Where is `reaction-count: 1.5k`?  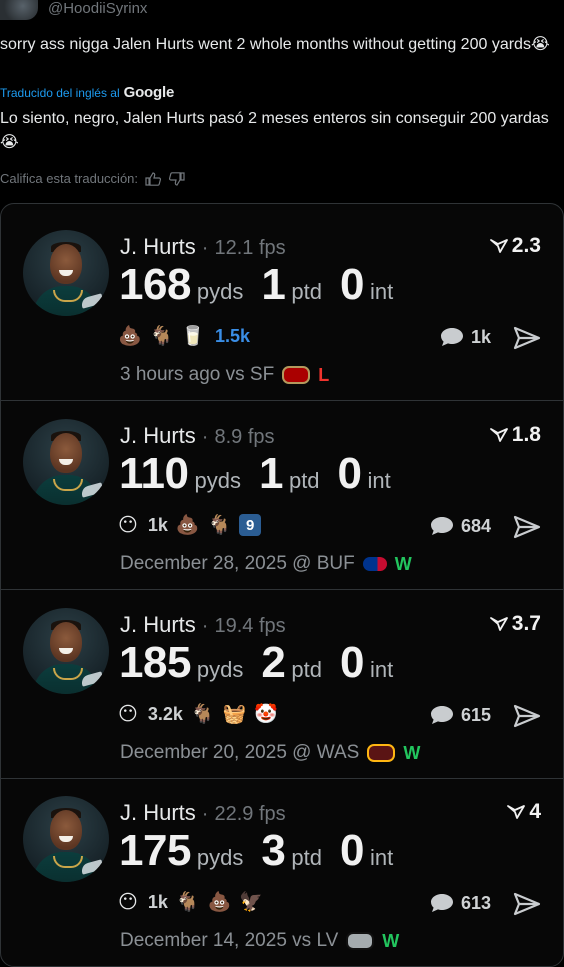 reaction-count: 1.5k is located at coordinates (233, 335).